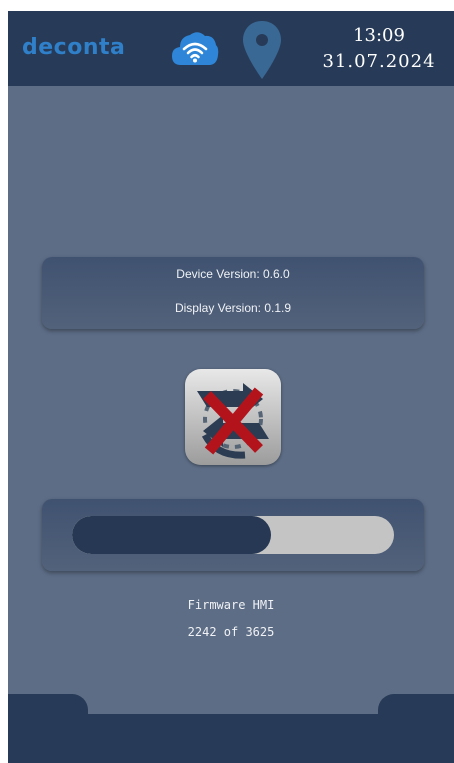 Image resolution: width=454 pixels, height=763 pixels. I want to click on header-bar: deconta 13:09 31.07.2024, so click(231, 48).